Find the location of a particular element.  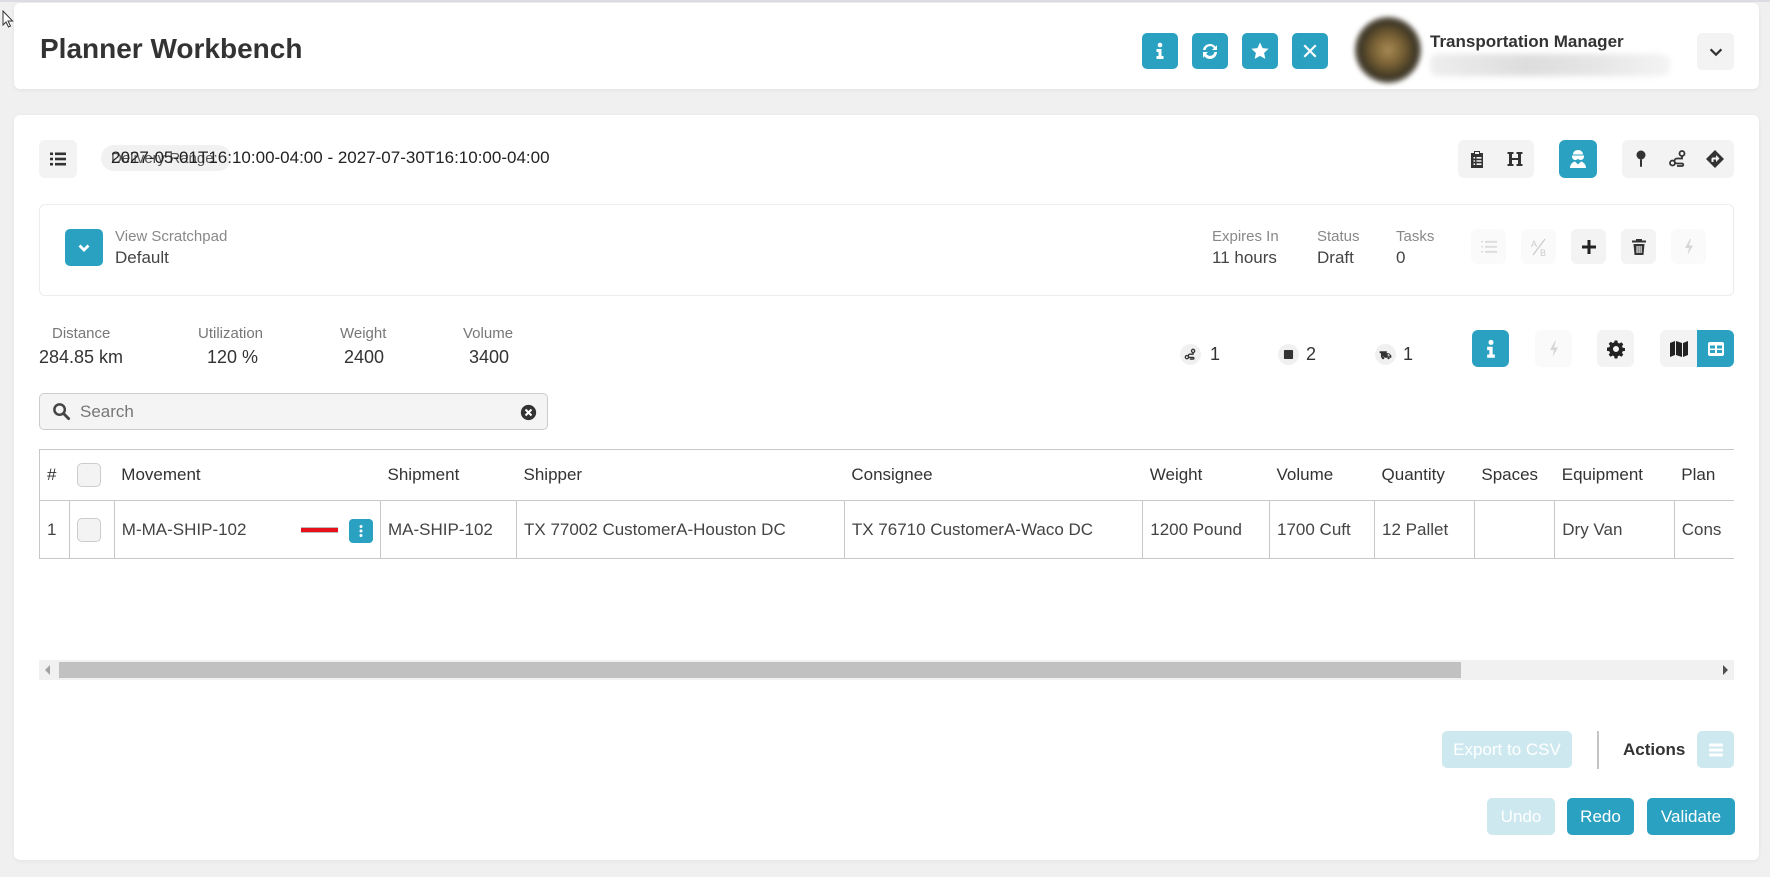

hamburger-icon is located at coordinates (1715, 749).